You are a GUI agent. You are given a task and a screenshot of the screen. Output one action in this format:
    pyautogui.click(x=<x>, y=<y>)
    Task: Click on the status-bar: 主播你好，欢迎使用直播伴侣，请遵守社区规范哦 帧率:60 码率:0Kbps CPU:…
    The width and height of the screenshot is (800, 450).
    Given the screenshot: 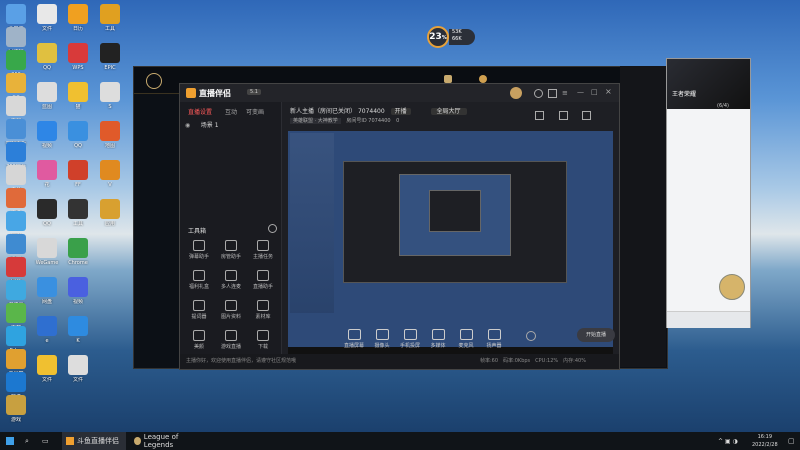 What is the action you would take?
    pyautogui.click(x=399, y=361)
    